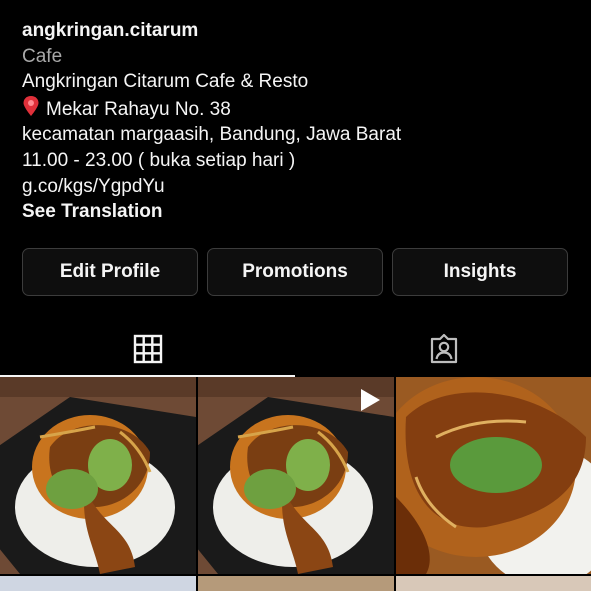 The width and height of the screenshot is (591, 591). Describe the element at coordinates (480, 272) in the screenshot. I see `insights-button: Insights` at that location.